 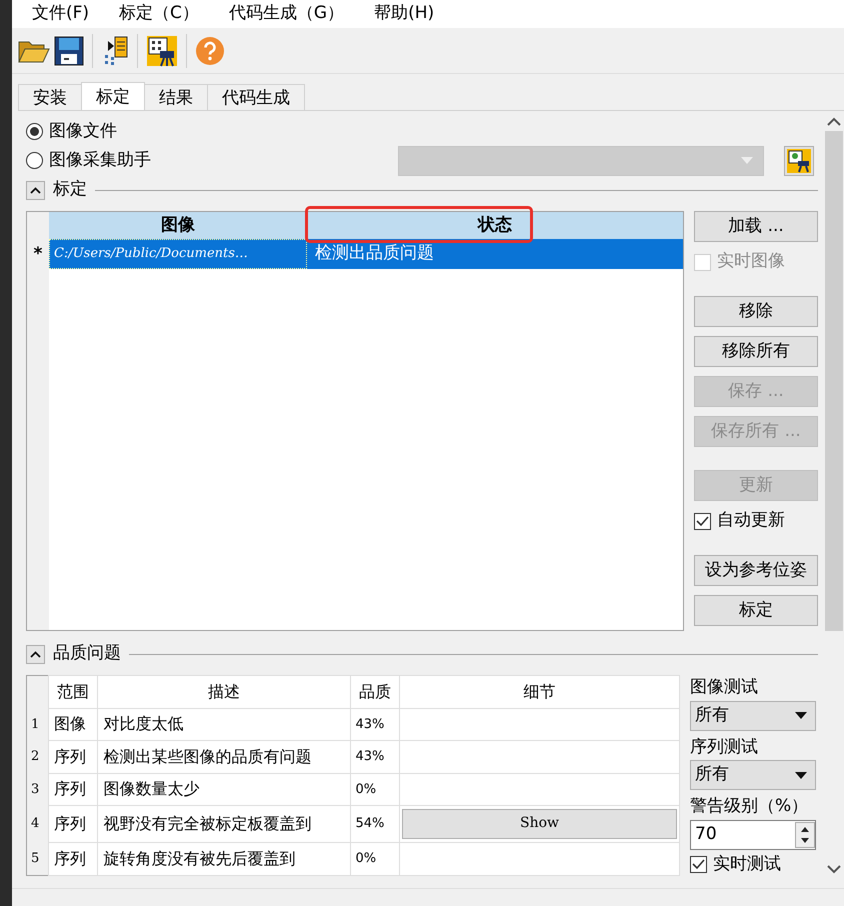 What do you see at coordinates (143, 724) in the screenshot?
I see `table-cell: 对比度太低` at bounding box center [143, 724].